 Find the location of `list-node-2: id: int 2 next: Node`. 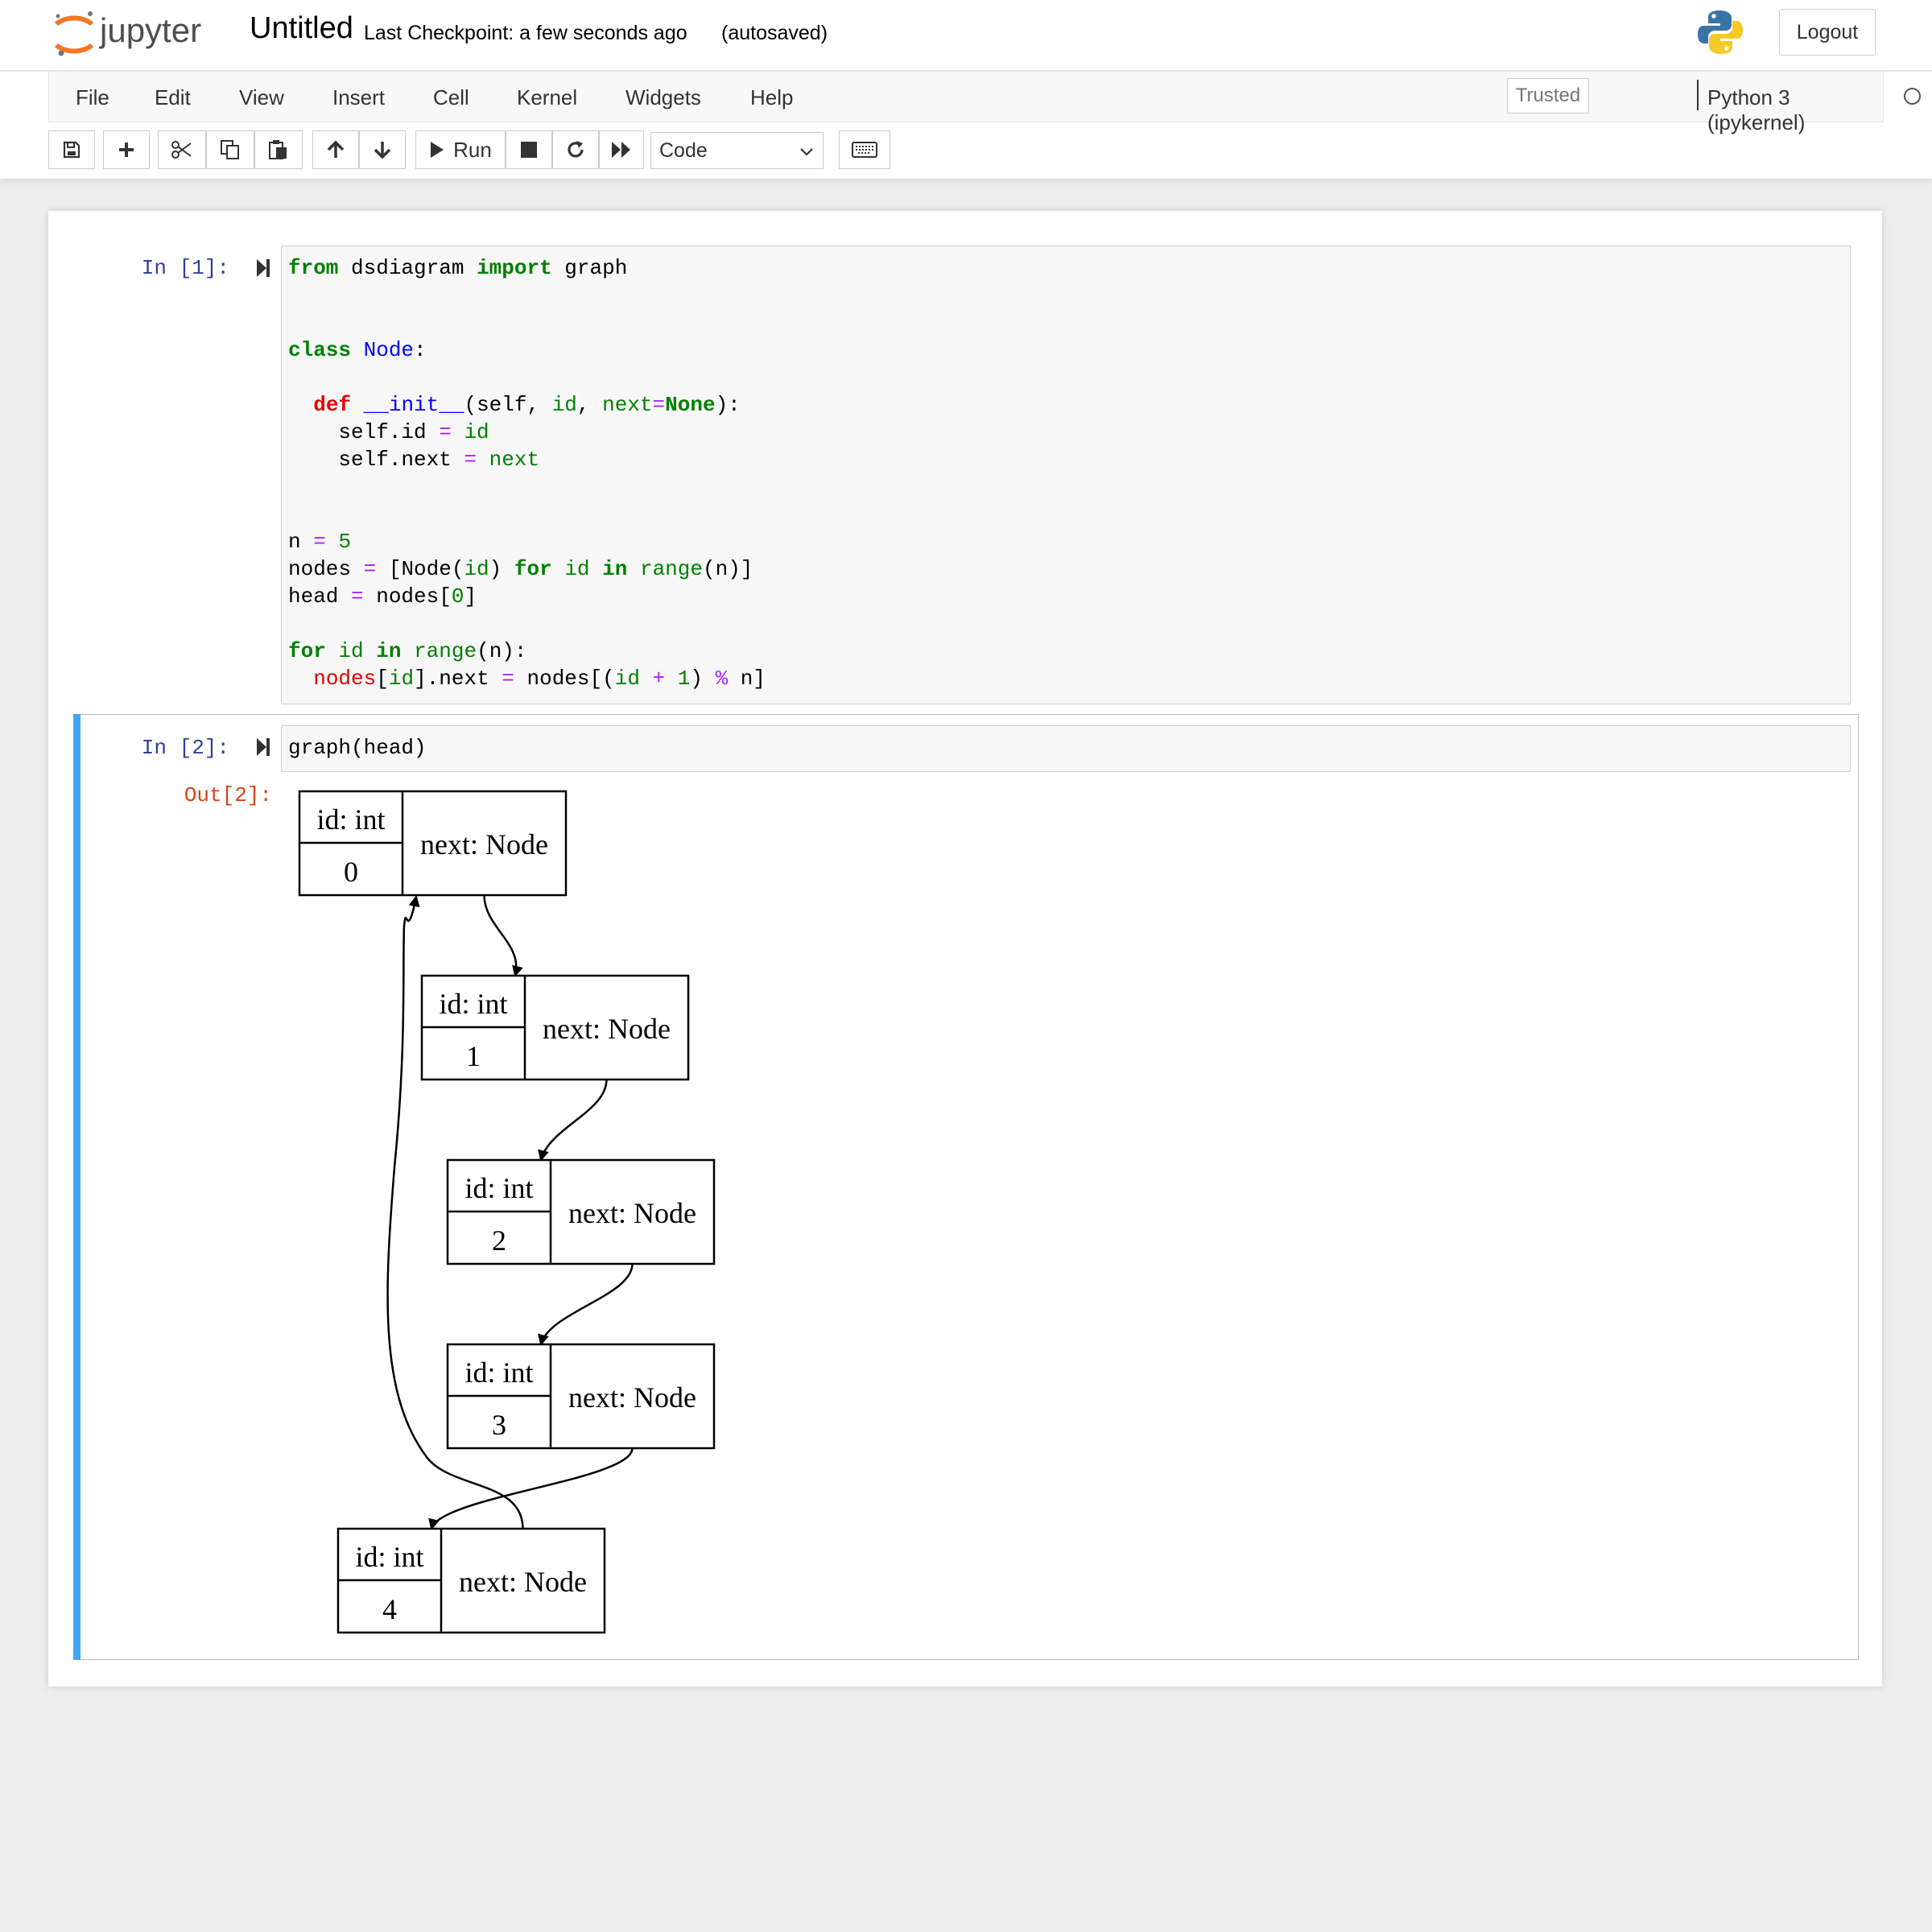

list-node-2: id: int 2 next: Node is located at coordinates (581, 1211).